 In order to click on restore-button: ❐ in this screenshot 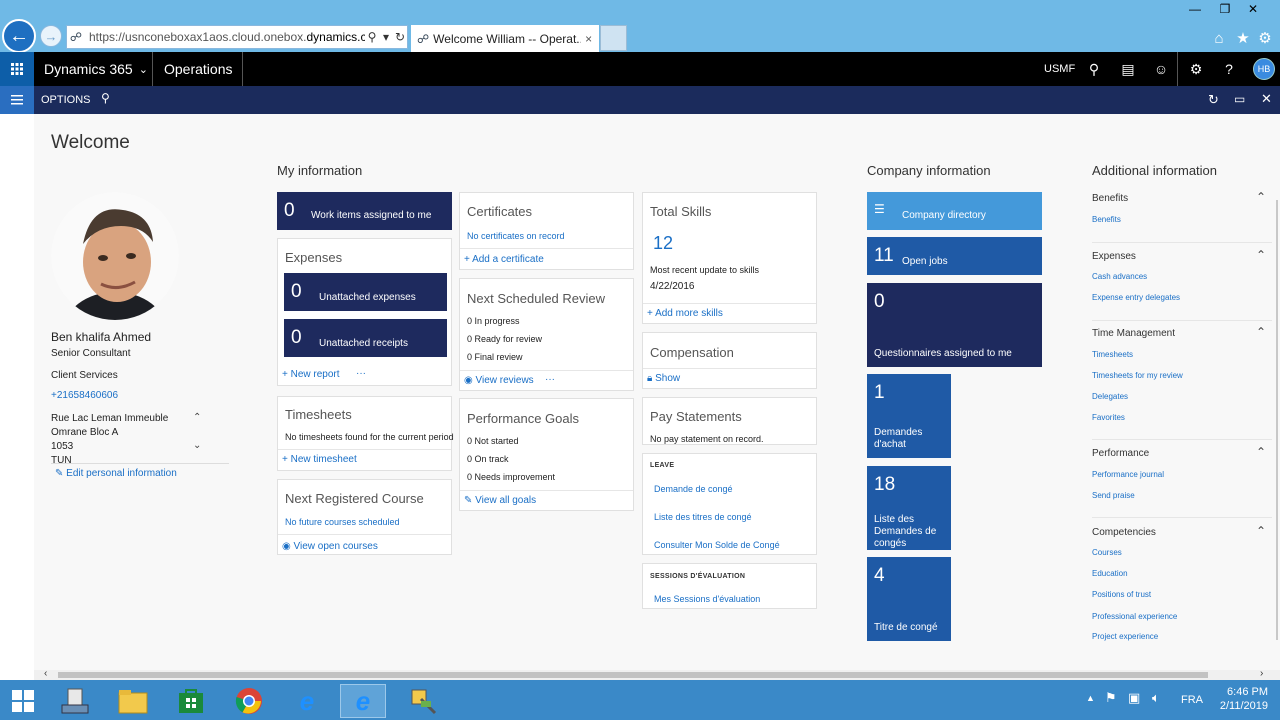, I will do `click(1225, 9)`.